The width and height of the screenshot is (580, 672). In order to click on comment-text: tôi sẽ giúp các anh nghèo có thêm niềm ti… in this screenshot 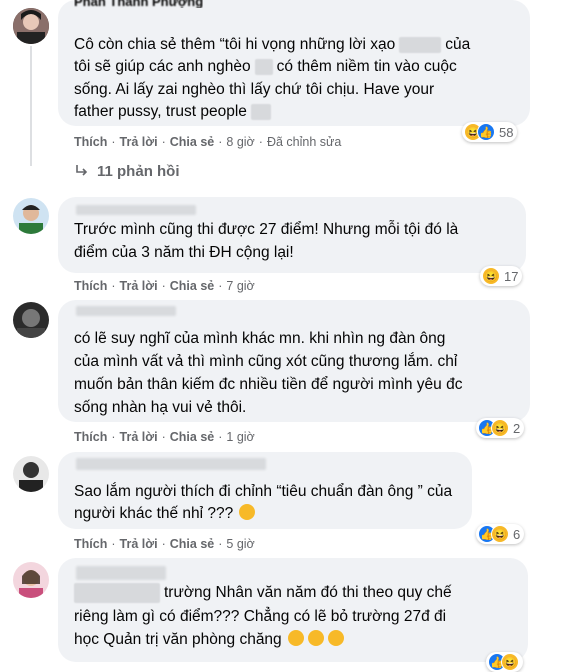, I will do `click(265, 66)`.